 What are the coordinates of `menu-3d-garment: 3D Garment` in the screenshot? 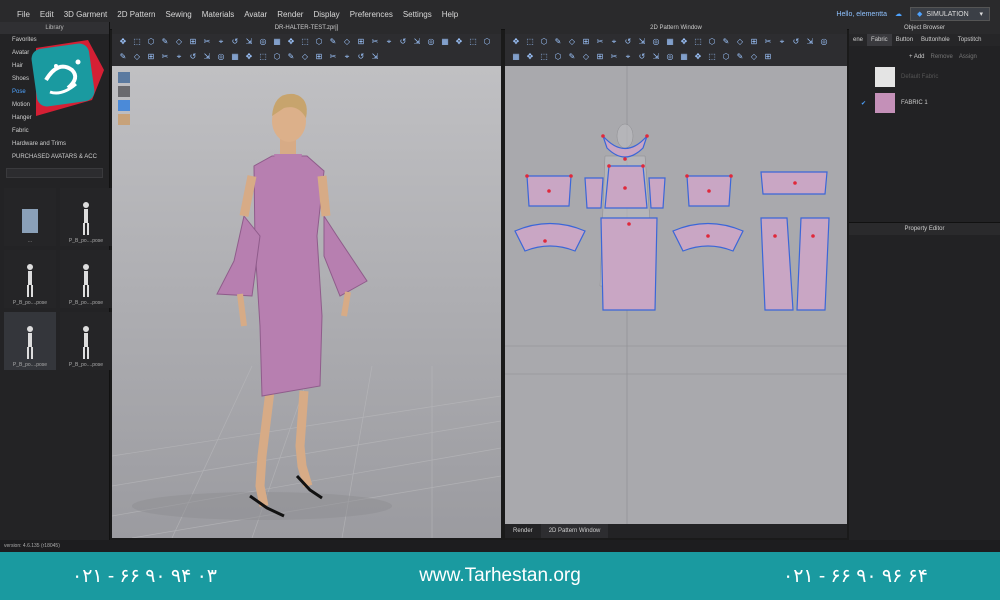 It's located at (86, 14).